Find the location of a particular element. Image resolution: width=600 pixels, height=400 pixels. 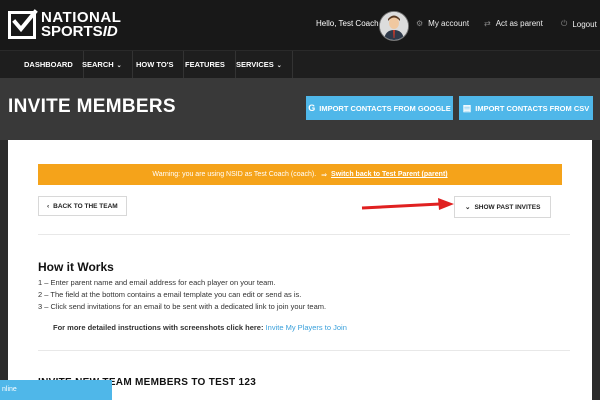

file-icon: ▤ is located at coordinates (467, 107).